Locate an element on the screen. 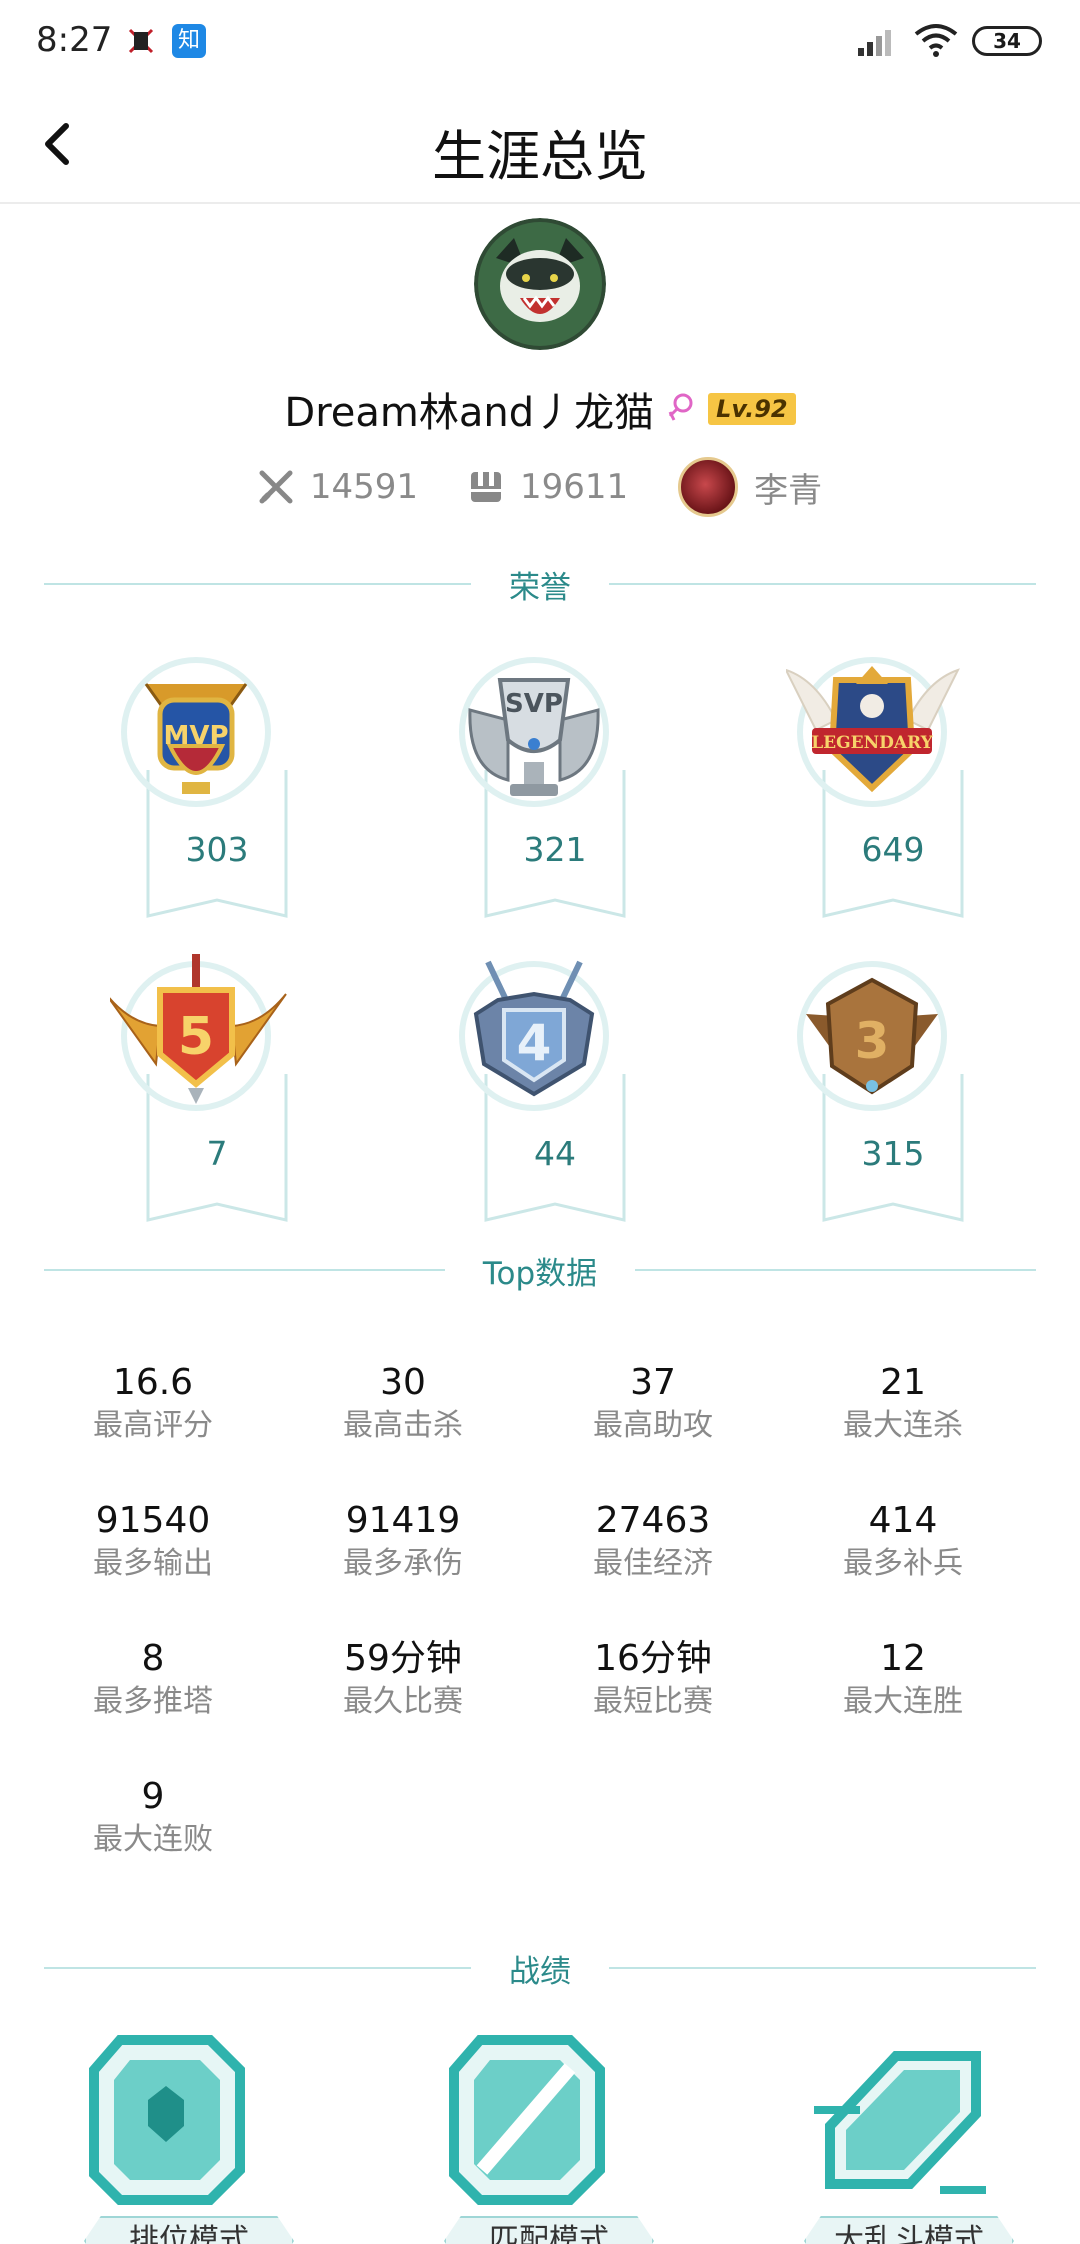 The width and height of the screenshot is (1080, 2244). honor-mvp: MVP 303 is located at coordinates (200, 785).